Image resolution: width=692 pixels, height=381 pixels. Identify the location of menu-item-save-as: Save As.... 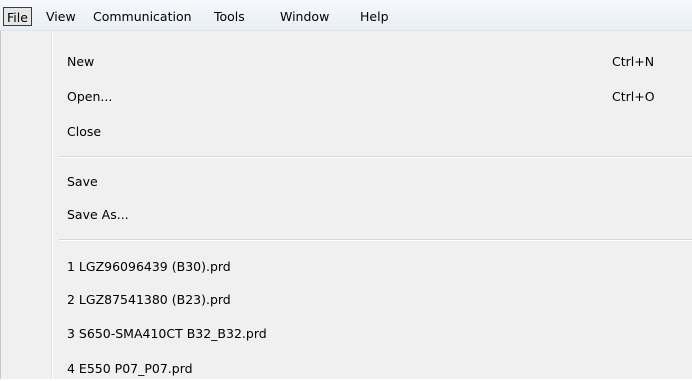
(346, 214).